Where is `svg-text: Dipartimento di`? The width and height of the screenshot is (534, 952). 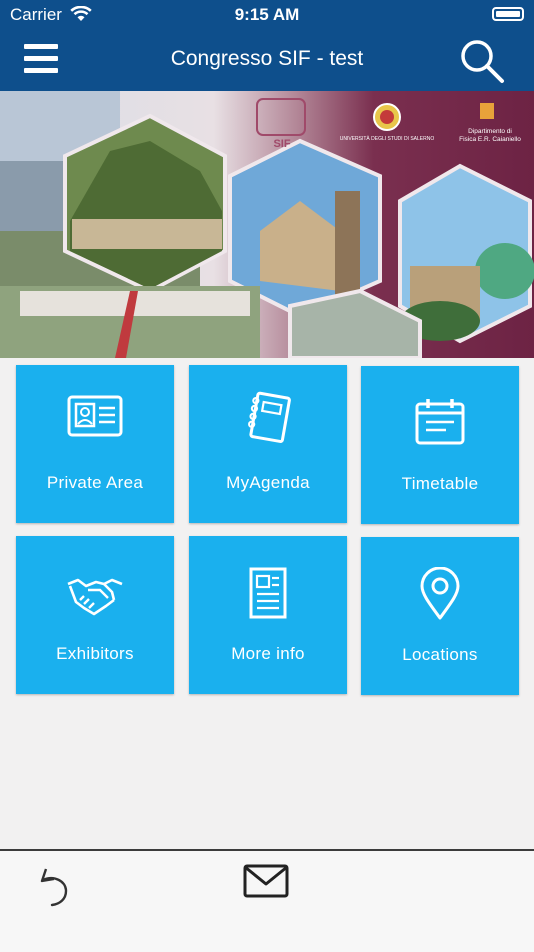
svg-text: Dipartimento di is located at coordinates (490, 131).